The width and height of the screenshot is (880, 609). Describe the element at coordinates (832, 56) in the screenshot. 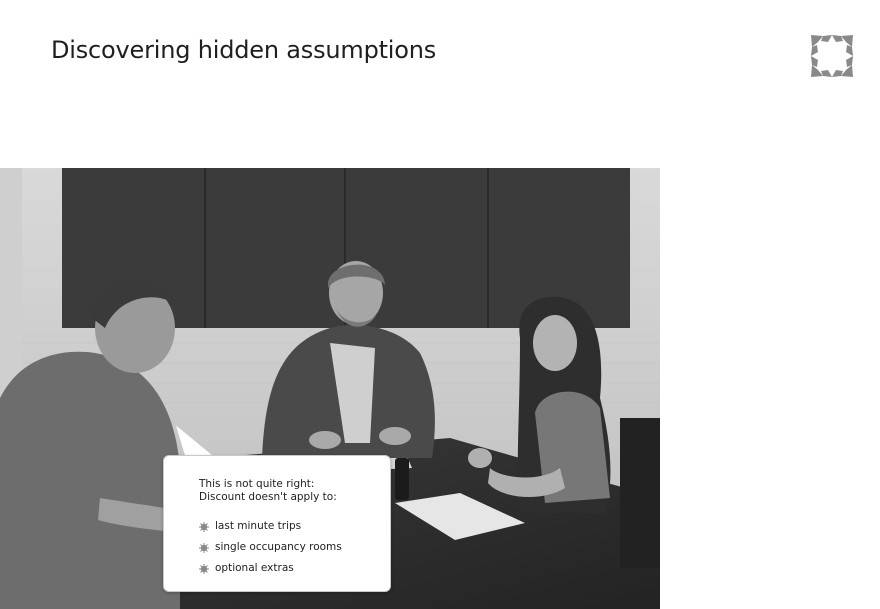

I see `starburst-frame-icon` at that location.